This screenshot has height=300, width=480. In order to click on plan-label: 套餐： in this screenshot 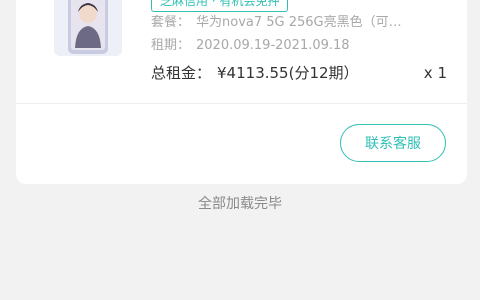, I will do `click(171, 22)`.